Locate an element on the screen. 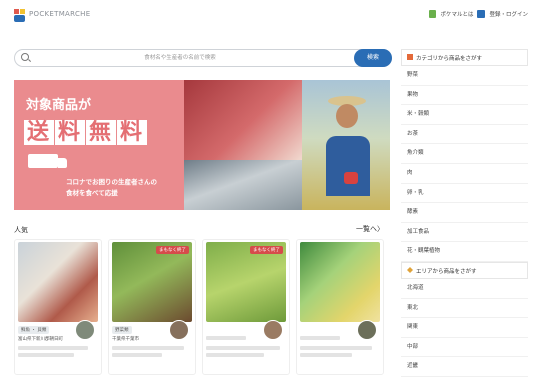  banner-subtext: コロナでお困りの生産者さんの is located at coordinates (111, 182).